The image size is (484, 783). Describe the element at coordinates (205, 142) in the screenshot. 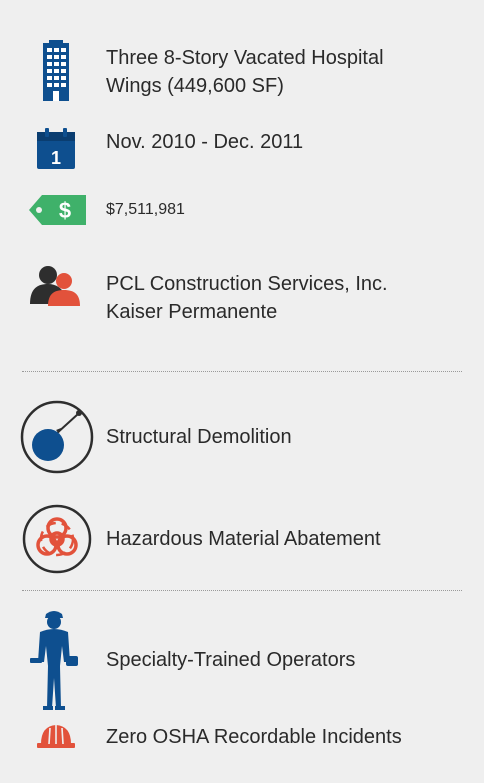

I see `project-dates: Nov. 2010 - Dec. 2011` at that location.